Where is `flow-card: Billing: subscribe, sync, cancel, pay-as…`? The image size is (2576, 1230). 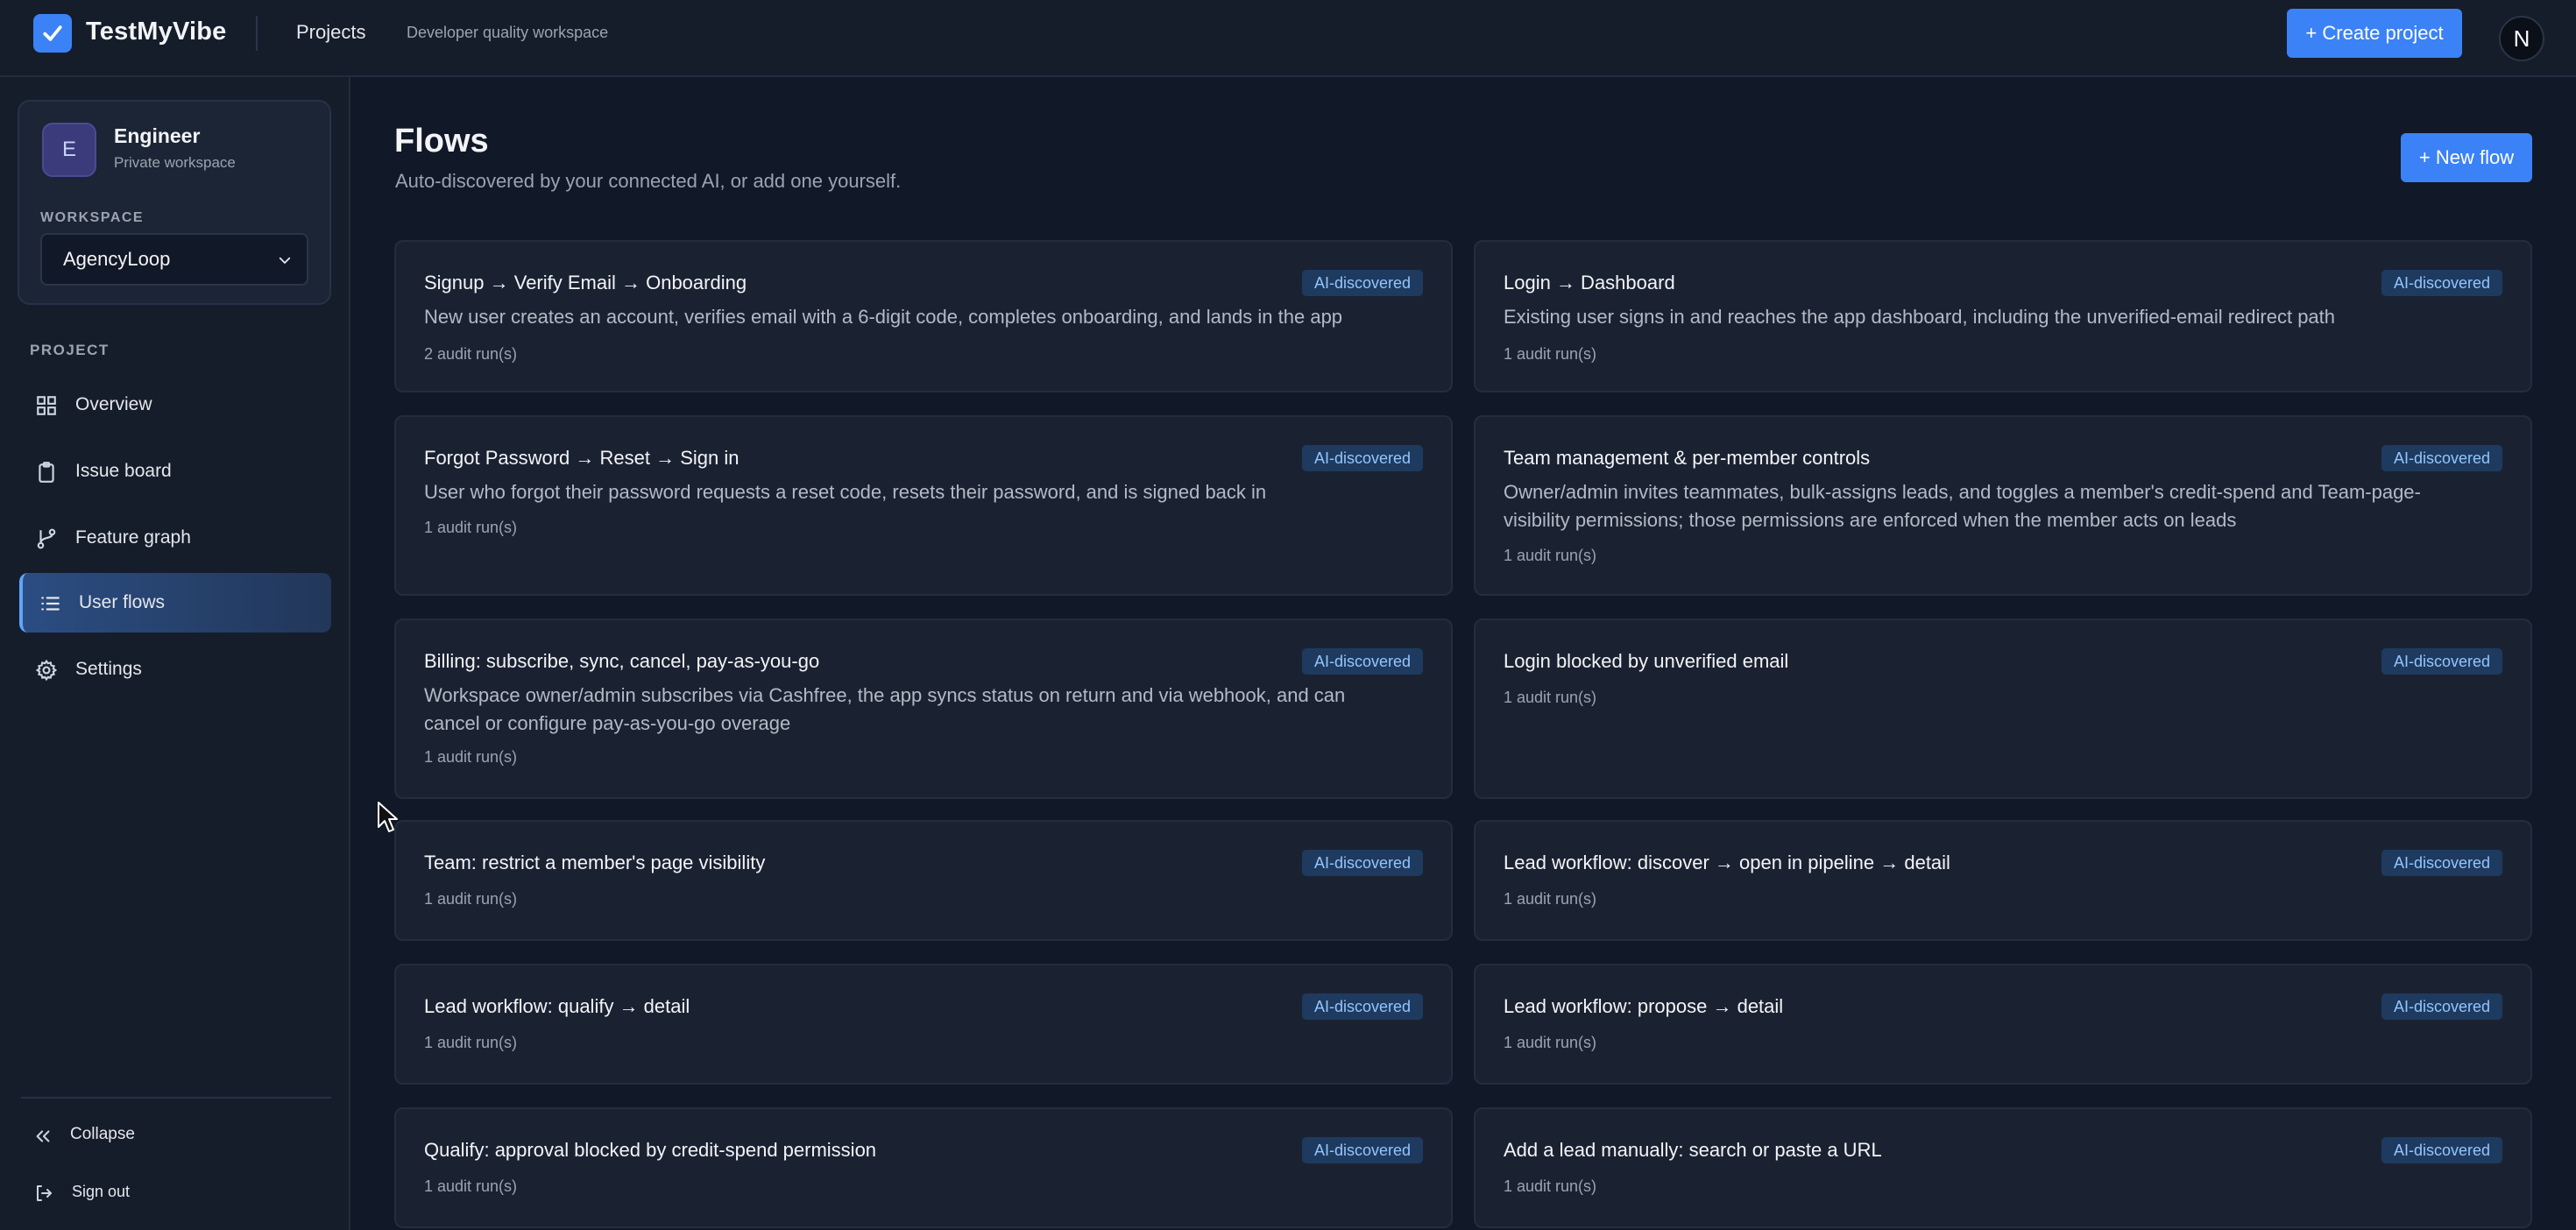 flow-card: Billing: subscribe, sync, cancel, pay-as… is located at coordinates (923, 709).